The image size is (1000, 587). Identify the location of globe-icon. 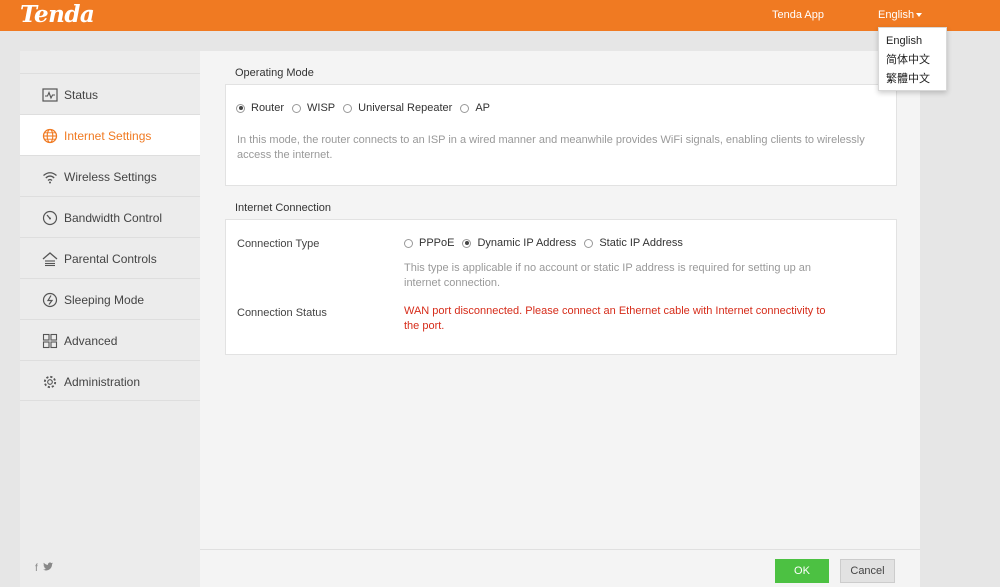
(50, 136).